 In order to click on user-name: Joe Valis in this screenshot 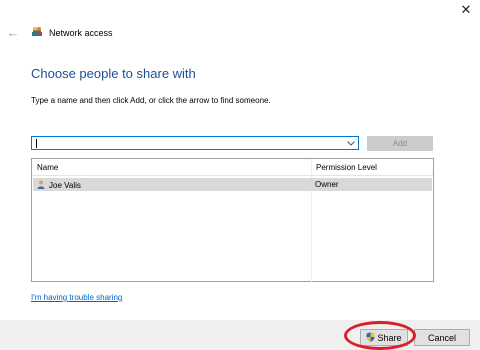, I will do `click(65, 185)`.